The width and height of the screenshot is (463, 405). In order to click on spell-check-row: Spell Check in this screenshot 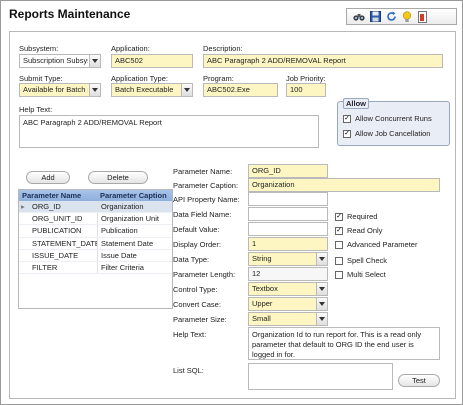, I will do `click(361, 260)`.